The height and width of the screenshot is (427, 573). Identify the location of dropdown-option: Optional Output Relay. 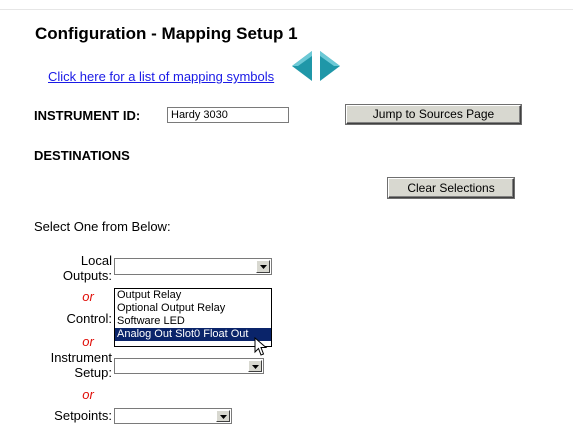
(193, 308).